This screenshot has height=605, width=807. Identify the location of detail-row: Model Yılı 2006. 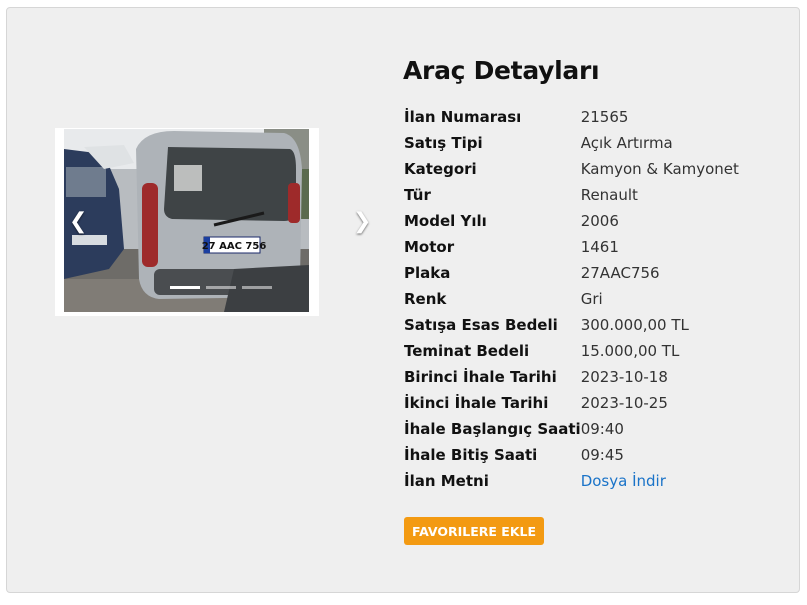
(571, 221).